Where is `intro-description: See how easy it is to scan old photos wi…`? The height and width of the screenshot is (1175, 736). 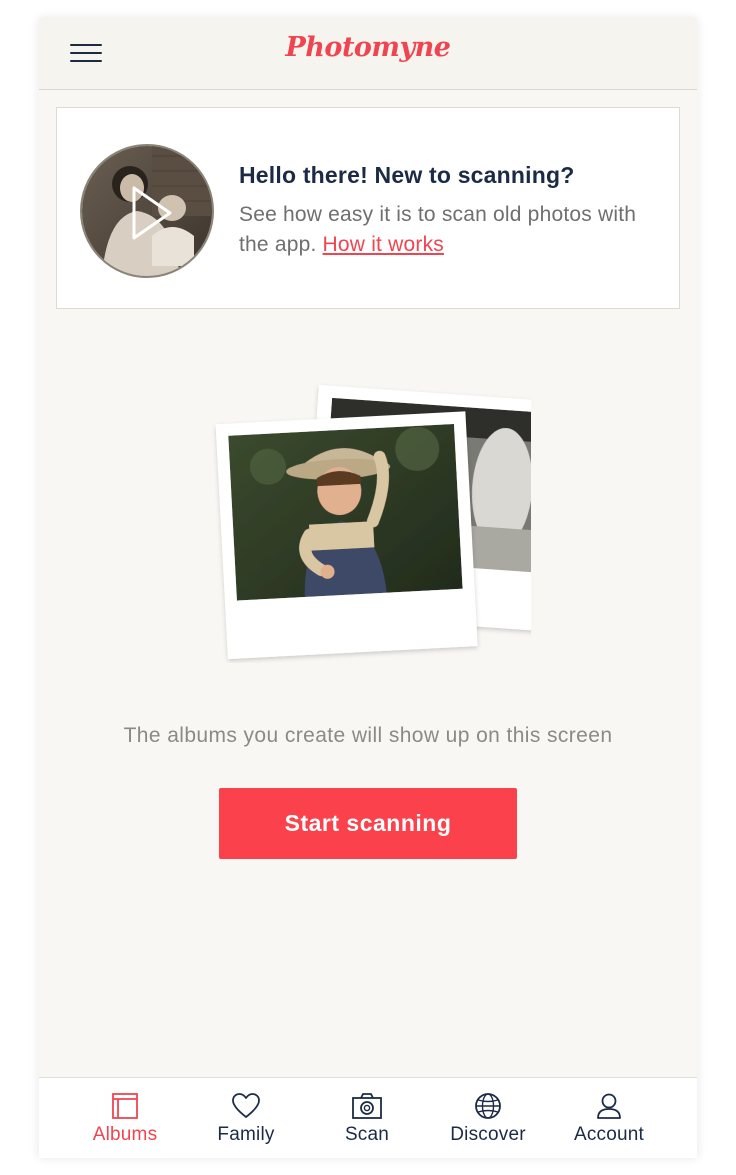
intro-description: See how easy it is to scan old photos wi… is located at coordinates (454, 230).